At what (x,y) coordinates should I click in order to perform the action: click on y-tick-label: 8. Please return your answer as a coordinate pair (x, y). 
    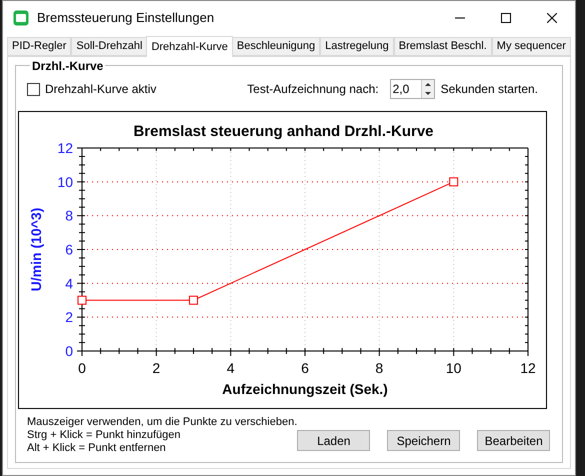
    Looking at the image, I should click on (69, 216).